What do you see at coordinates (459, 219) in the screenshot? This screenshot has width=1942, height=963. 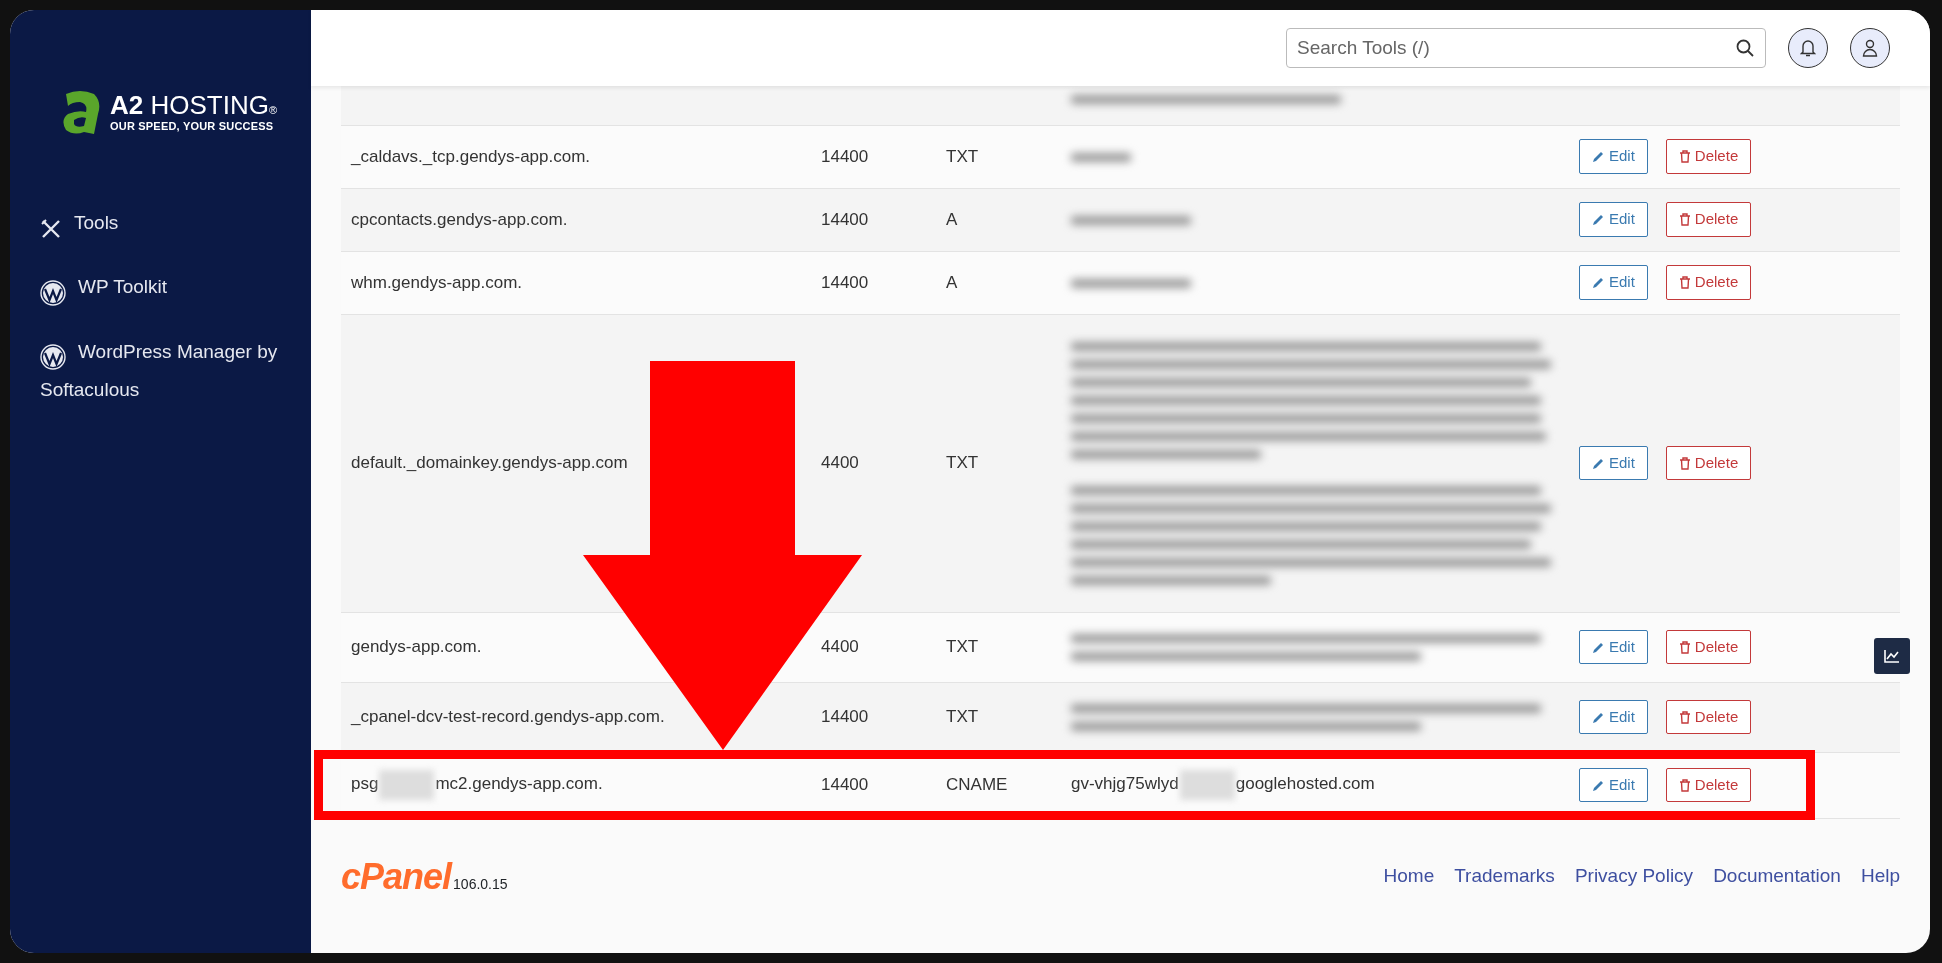 I see `record-name: cpcontacts.gendys-app.com.` at bounding box center [459, 219].